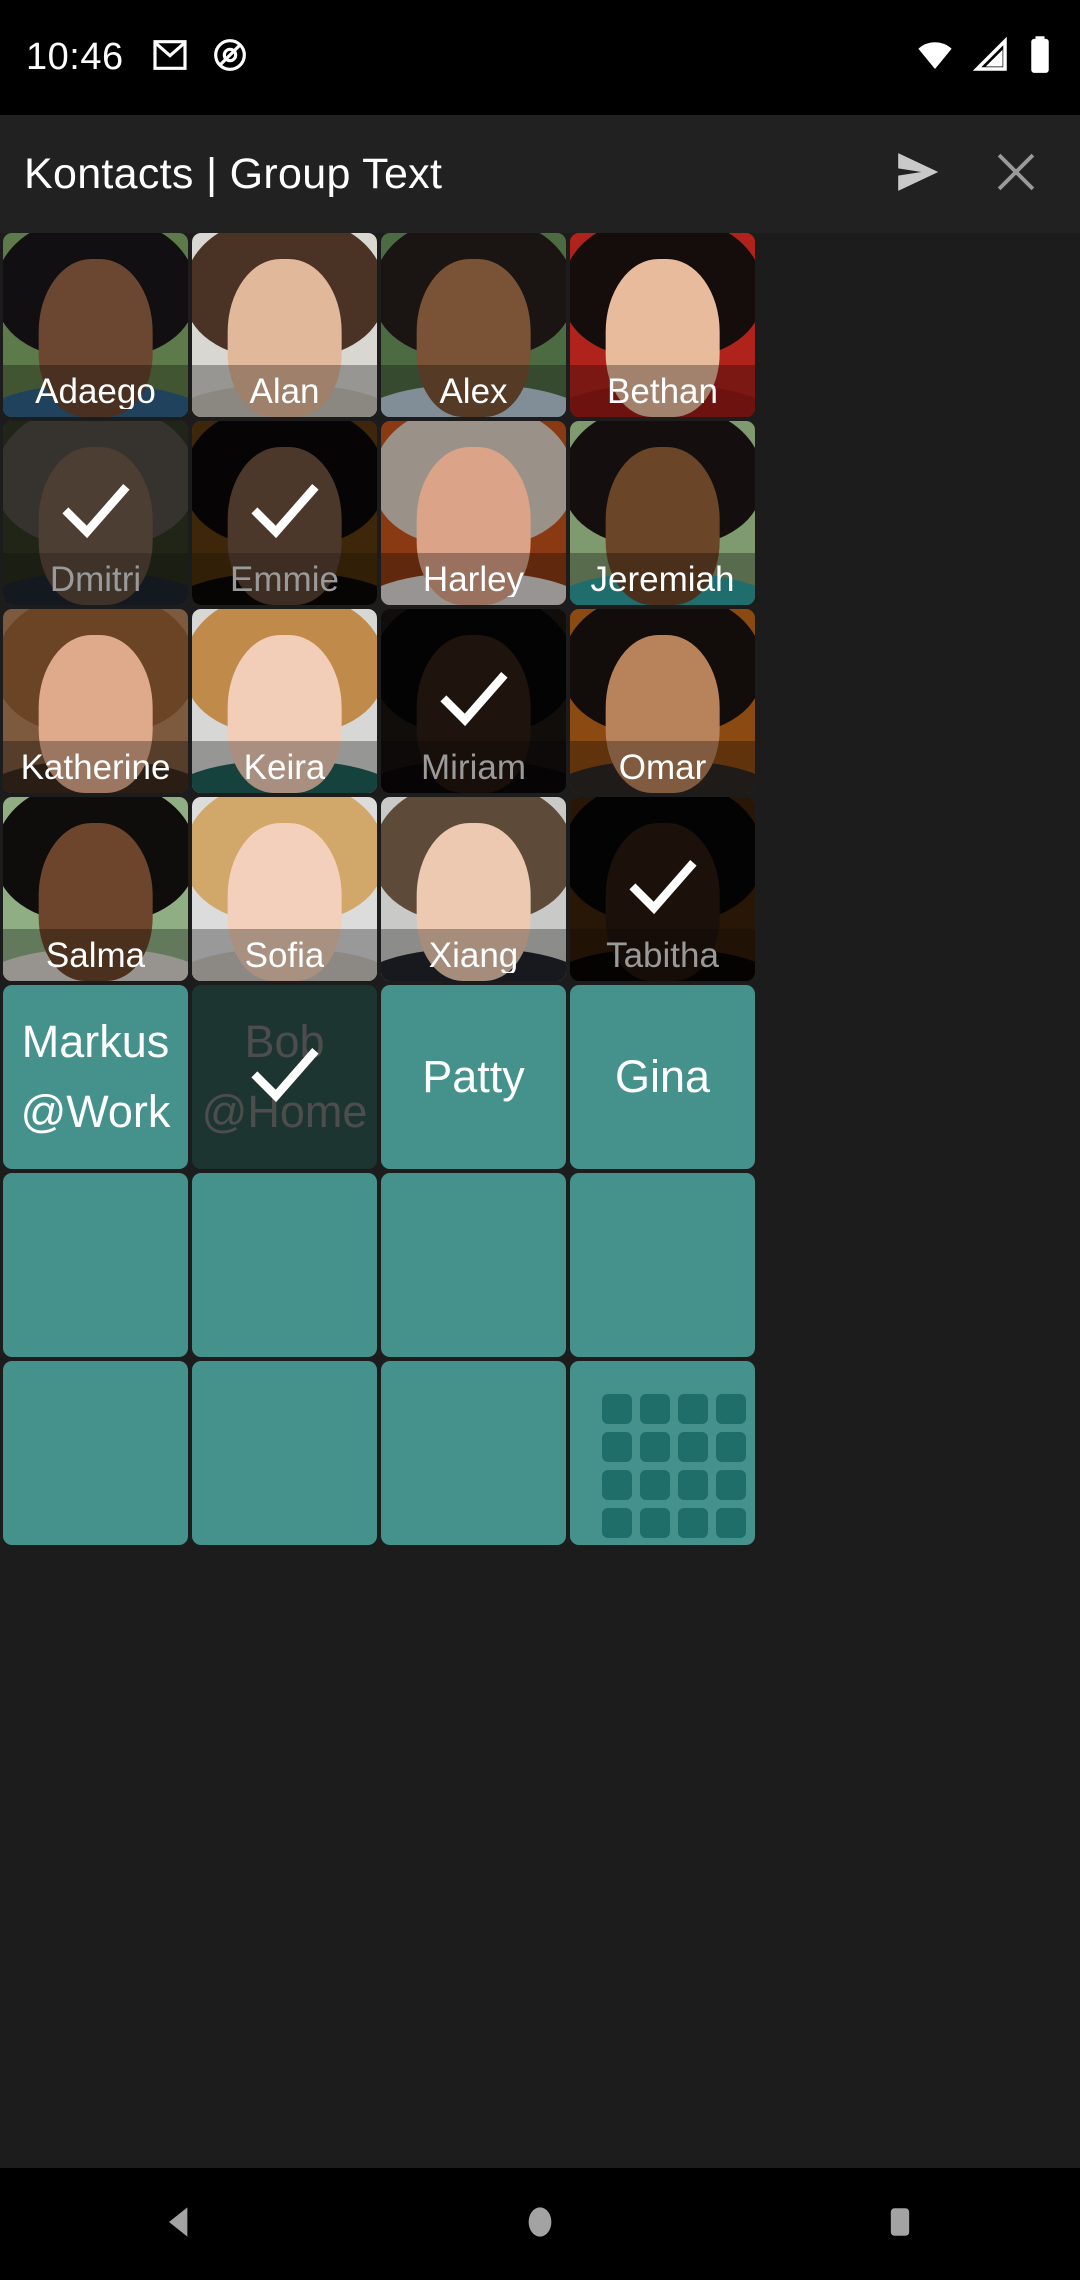  Describe the element at coordinates (662, 955) in the screenshot. I see `contact-name-bar: Tabitha` at that location.